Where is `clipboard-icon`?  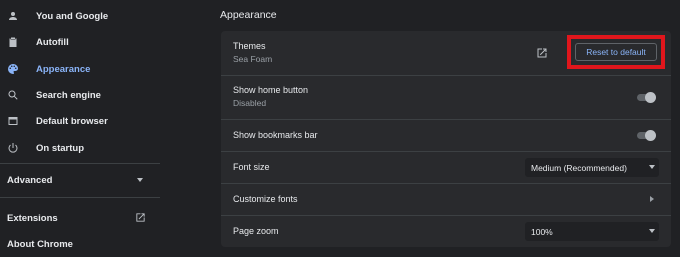 clipboard-icon is located at coordinates (13, 42).